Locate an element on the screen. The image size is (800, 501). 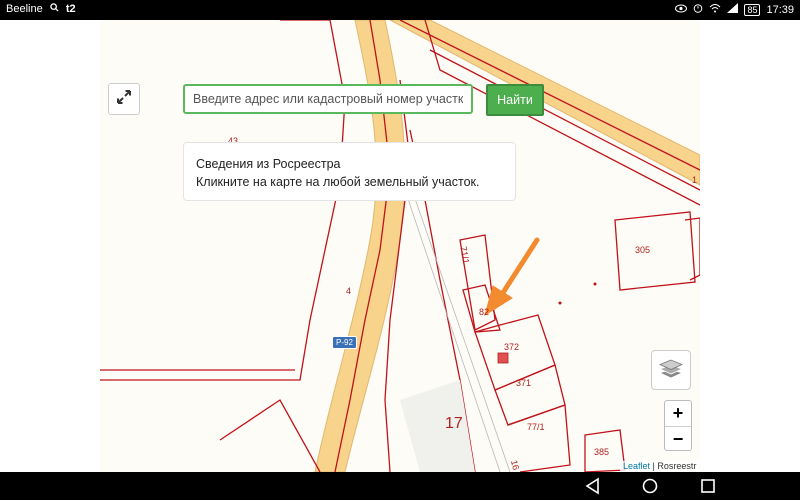
recents-icon is located at coordinates (708, 486).